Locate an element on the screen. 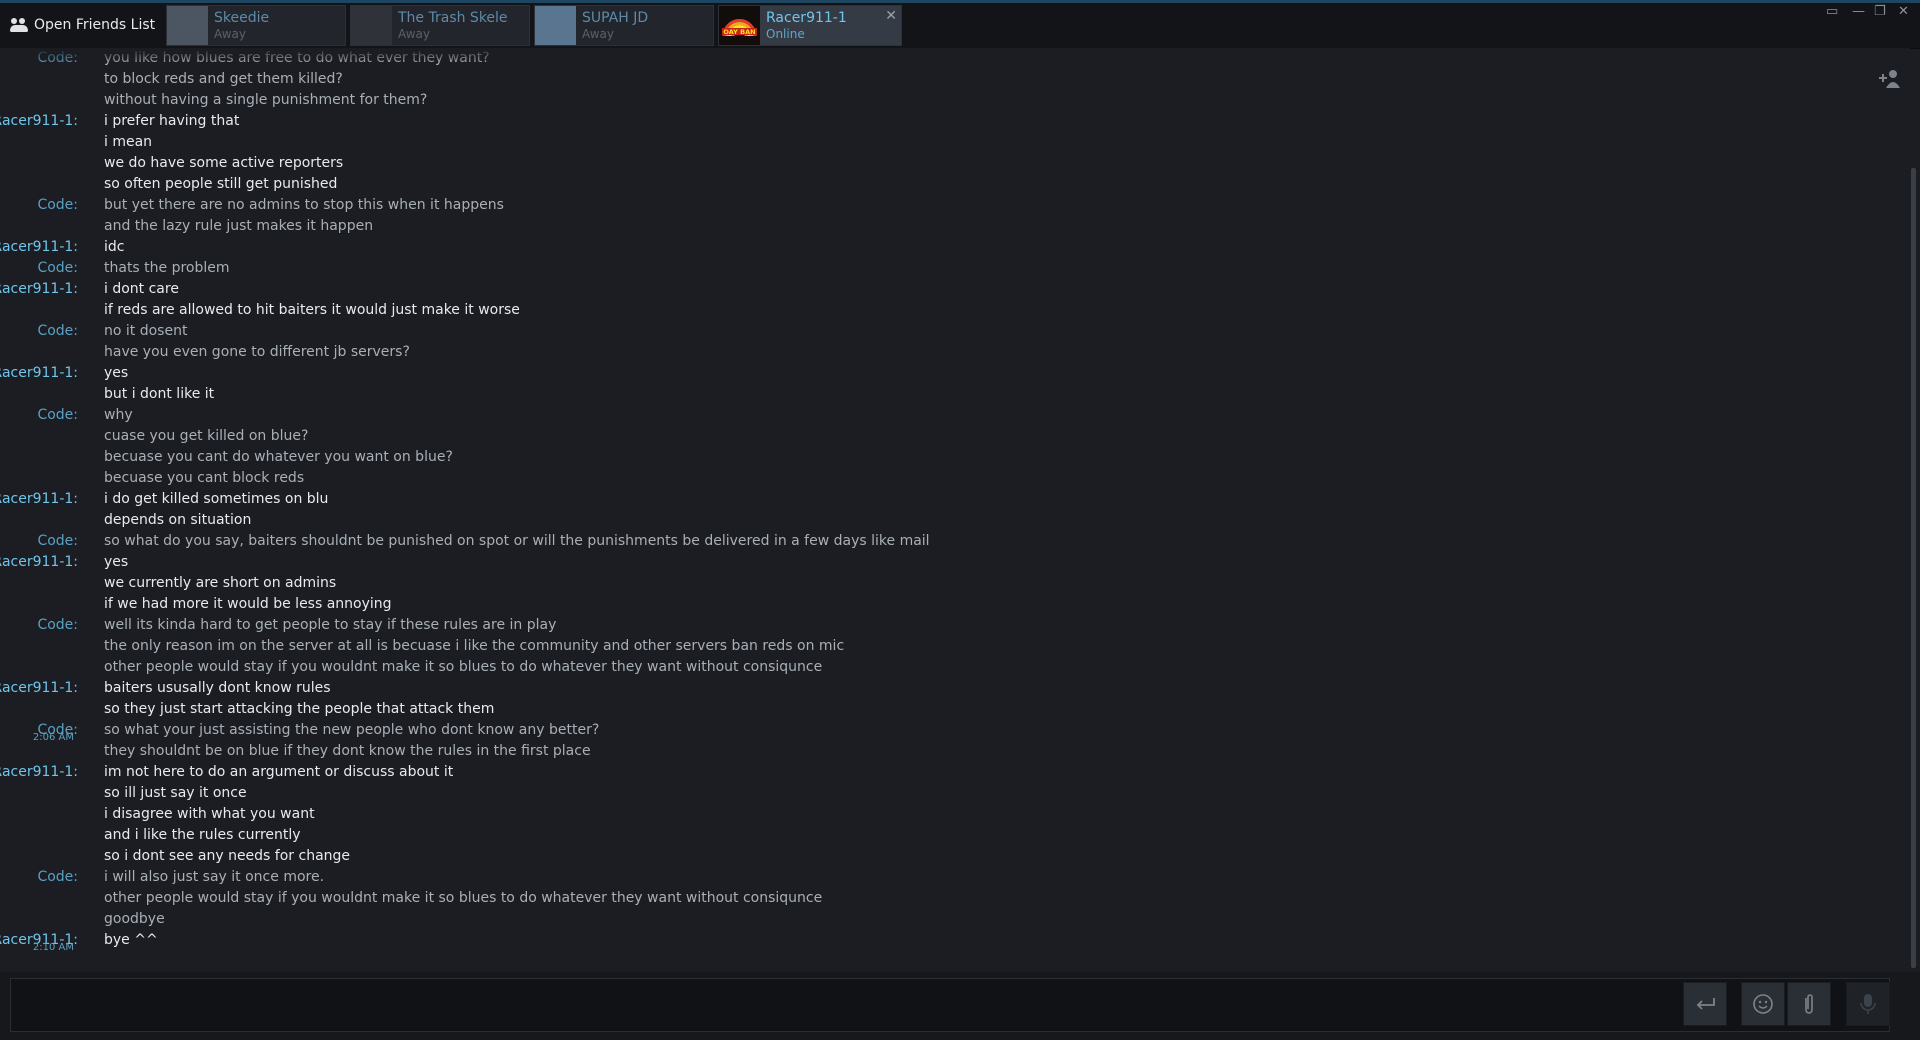  message-text: i do get killed sometimes on blu is located at coordinates (216, 499).